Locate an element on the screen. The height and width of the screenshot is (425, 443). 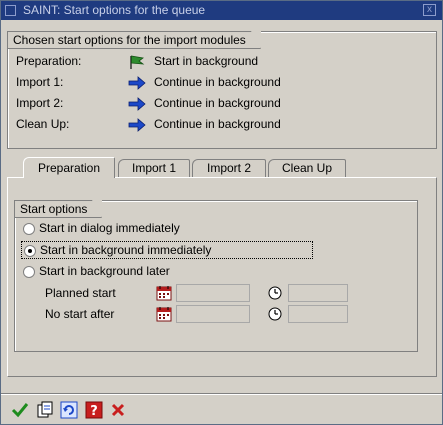
planned-start-row: Planned start is located at coordinates (195, 293).